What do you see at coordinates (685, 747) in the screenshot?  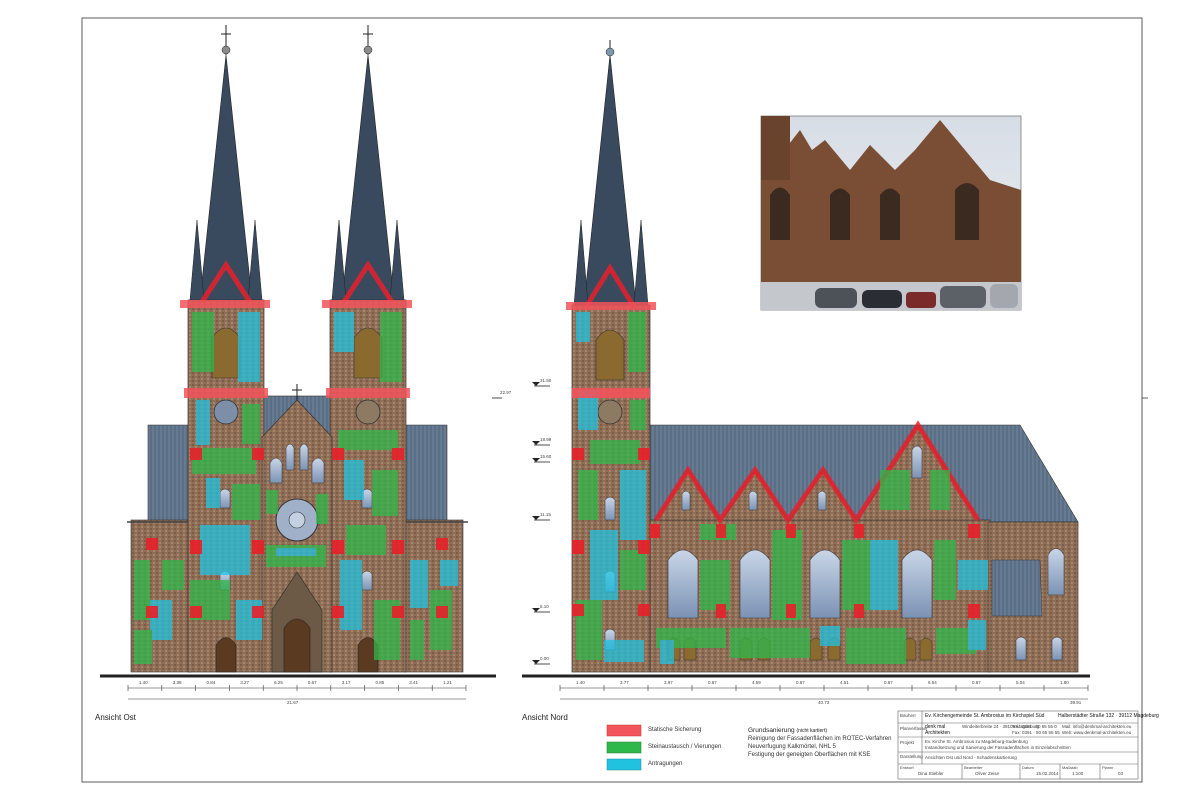 I see `legend-stone-label: Steinaustausch / Vierungen` at bounding box center [685, 747].